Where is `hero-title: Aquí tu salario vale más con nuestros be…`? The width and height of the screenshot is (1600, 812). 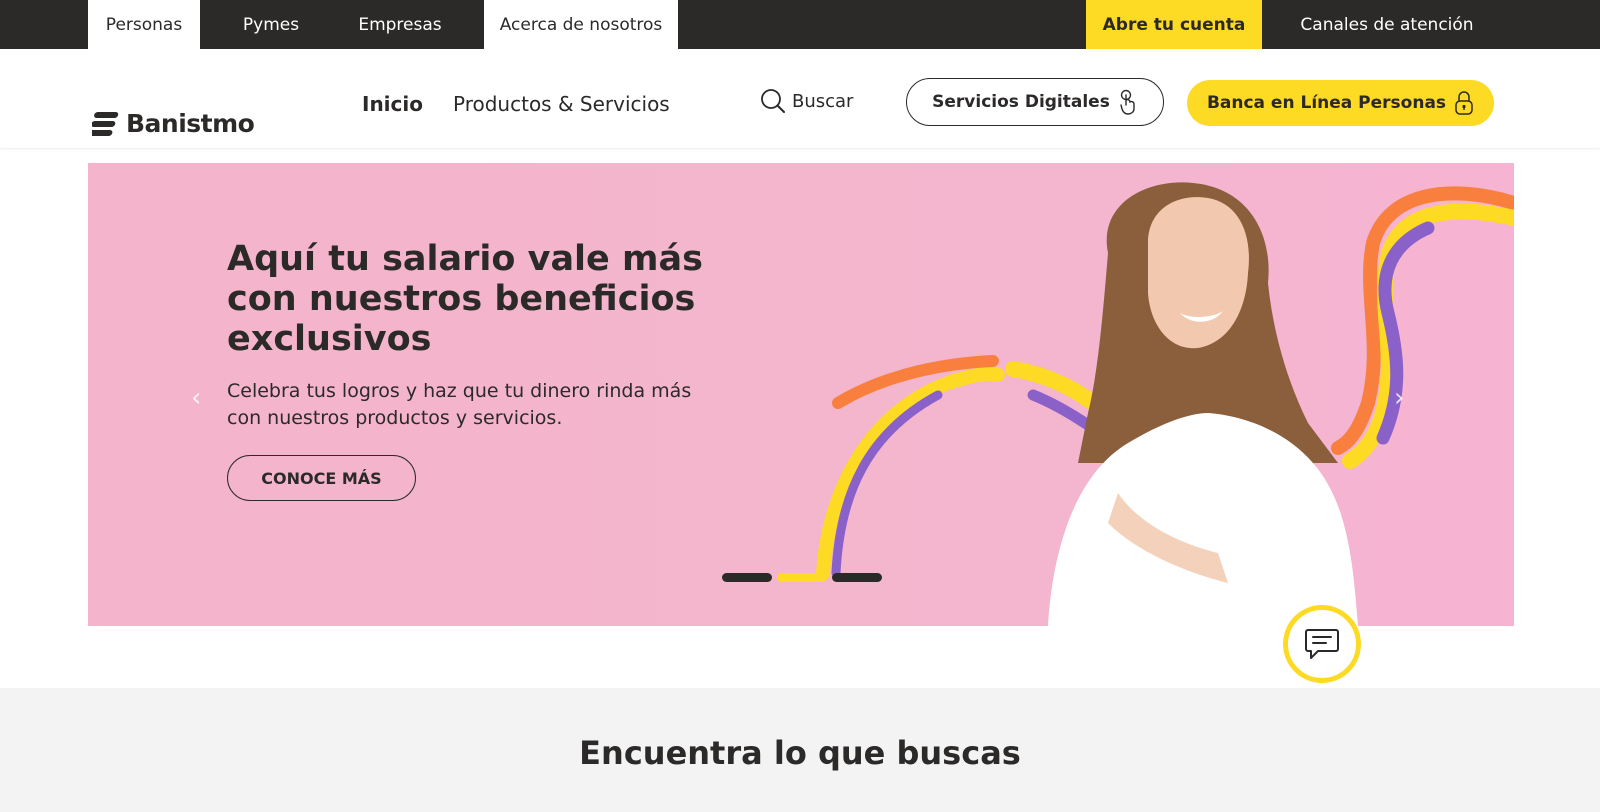
hero-title: Aquí tu salario vale más con nuestros be… is located at coordinates (465, 299).